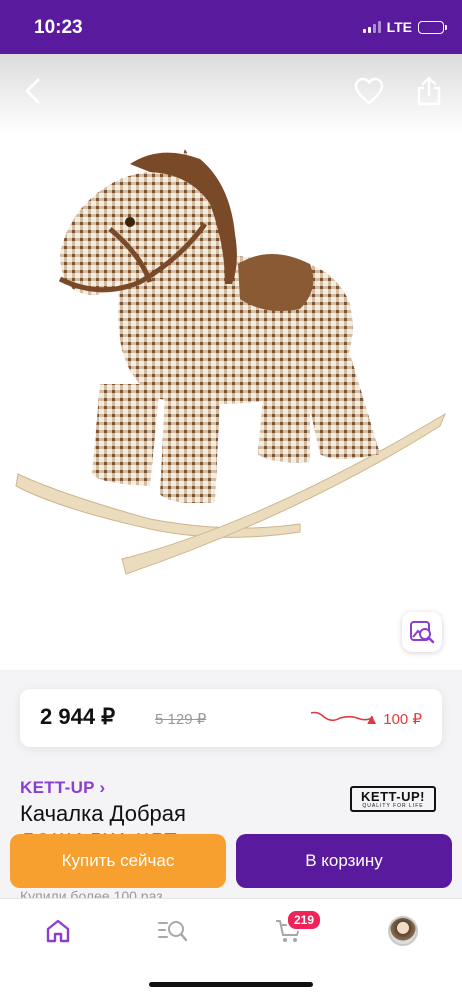 The height and width of the screenshot is (1000, 462). I want to click on add-to-cart-button: В корзину, so click(344, 861).